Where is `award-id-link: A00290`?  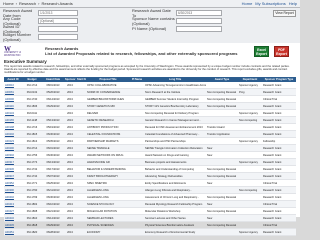 award-id-link: A00290 is located at coordinates (13, 148).